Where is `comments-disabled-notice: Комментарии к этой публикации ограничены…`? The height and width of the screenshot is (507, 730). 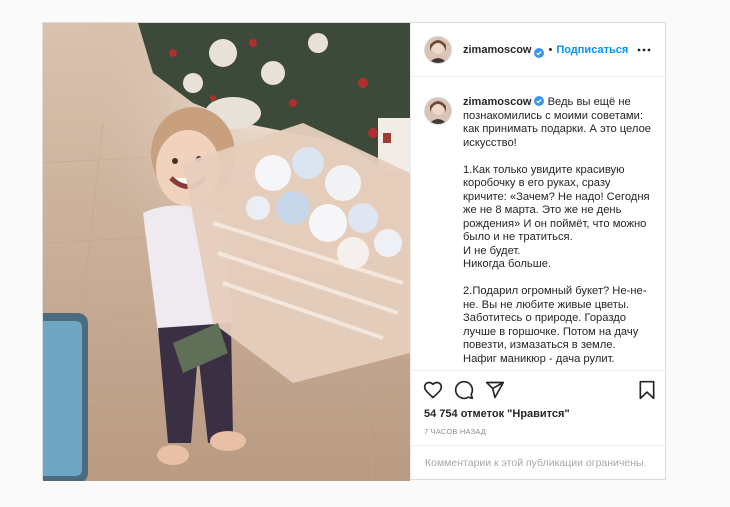
comments-disabled-notice: Комментарии к этой публикации ограничены… is located at coordinates (538, 462).